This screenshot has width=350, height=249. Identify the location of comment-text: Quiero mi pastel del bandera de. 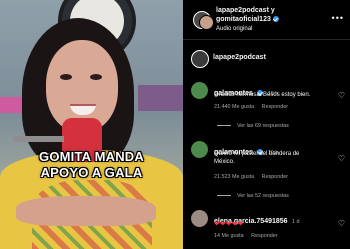
(257, 154).